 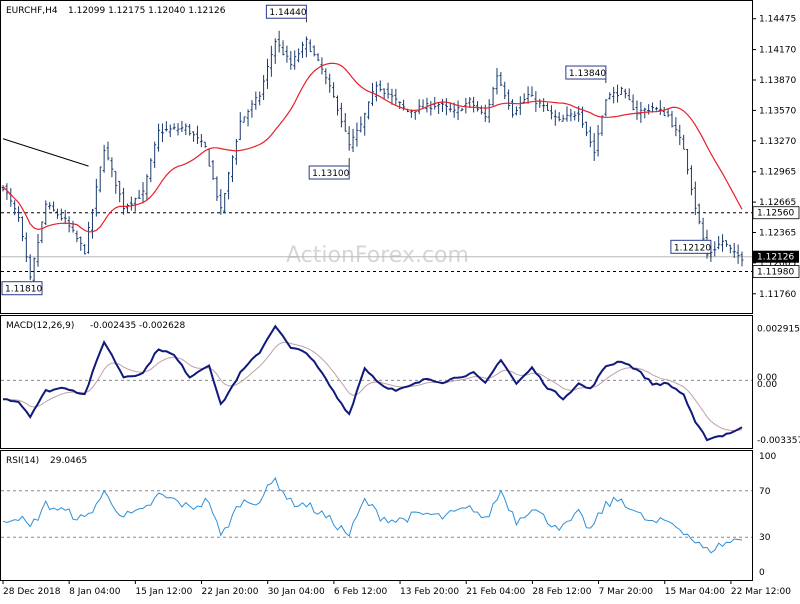 I want to click on callout-label: 1.13840, so click(x=587, y=74).